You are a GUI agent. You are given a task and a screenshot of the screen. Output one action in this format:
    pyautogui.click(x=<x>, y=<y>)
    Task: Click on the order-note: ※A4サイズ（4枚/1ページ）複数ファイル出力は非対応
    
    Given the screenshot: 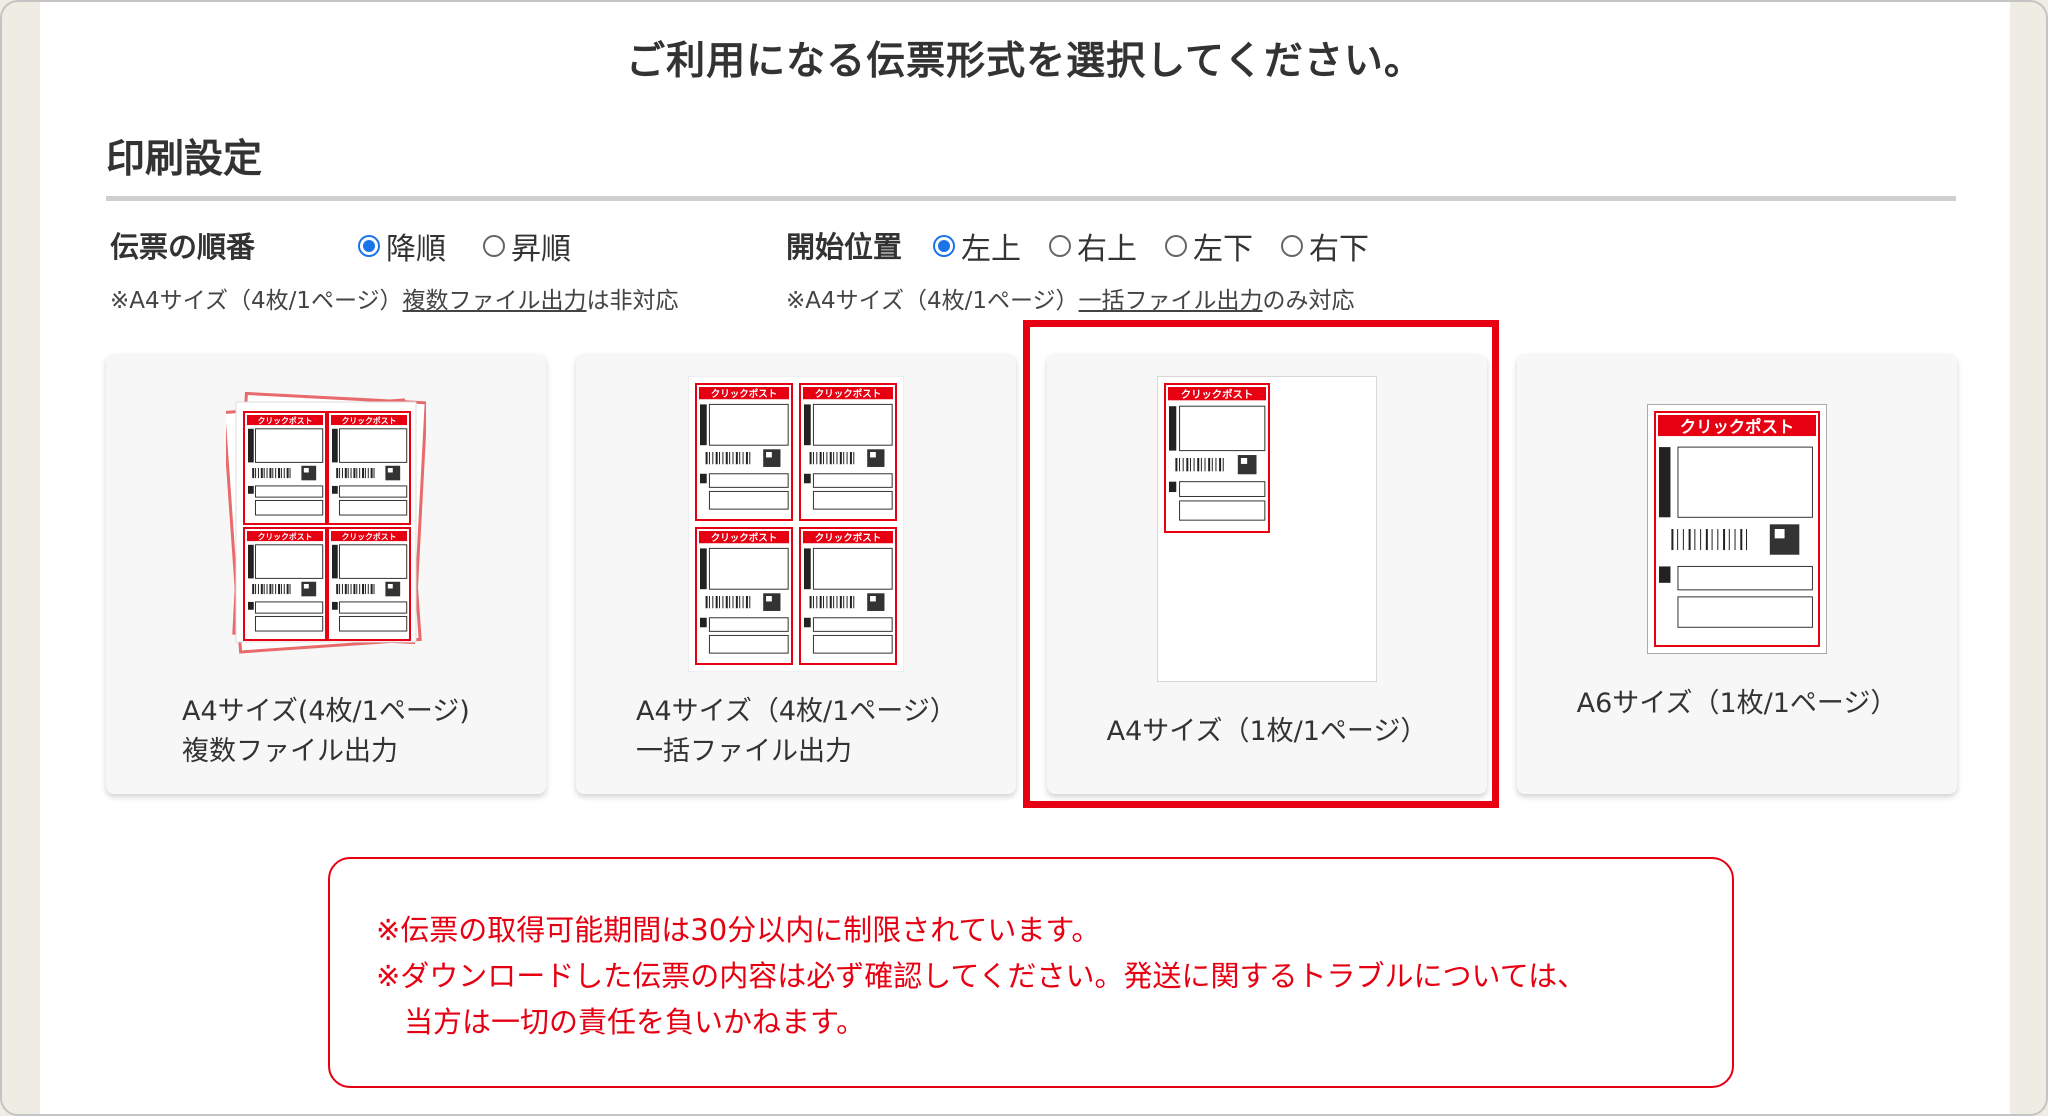 What is the action you would take?
    pyautogui.click(x=394, y=298)
    